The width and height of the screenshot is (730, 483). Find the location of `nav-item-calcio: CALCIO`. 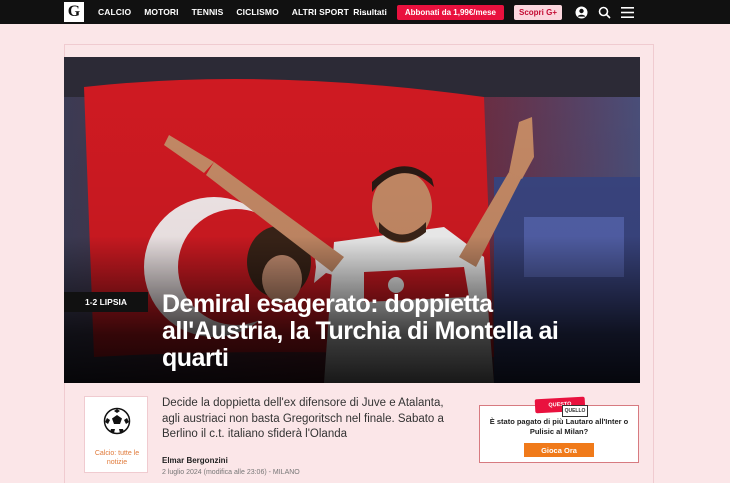

nav-item-calcio: CALCIO is located at coordinates (114, 12).